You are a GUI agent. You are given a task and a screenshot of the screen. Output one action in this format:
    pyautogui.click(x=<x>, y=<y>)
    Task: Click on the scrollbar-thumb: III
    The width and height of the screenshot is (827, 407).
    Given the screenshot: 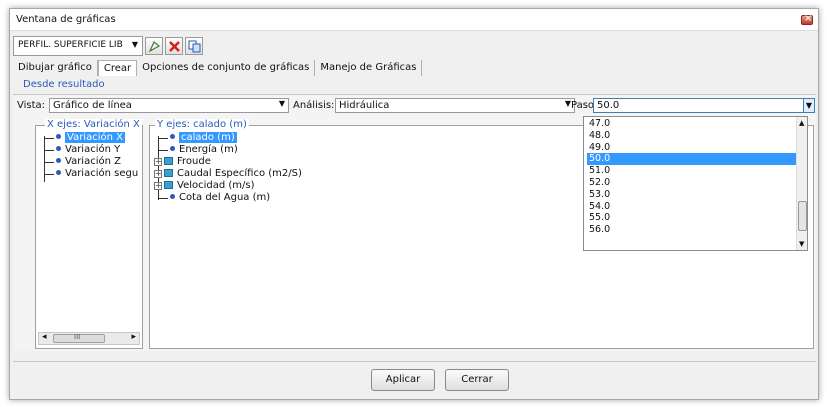 What is the action you would take?
    pyautogui.click(x=79, y=338)
    